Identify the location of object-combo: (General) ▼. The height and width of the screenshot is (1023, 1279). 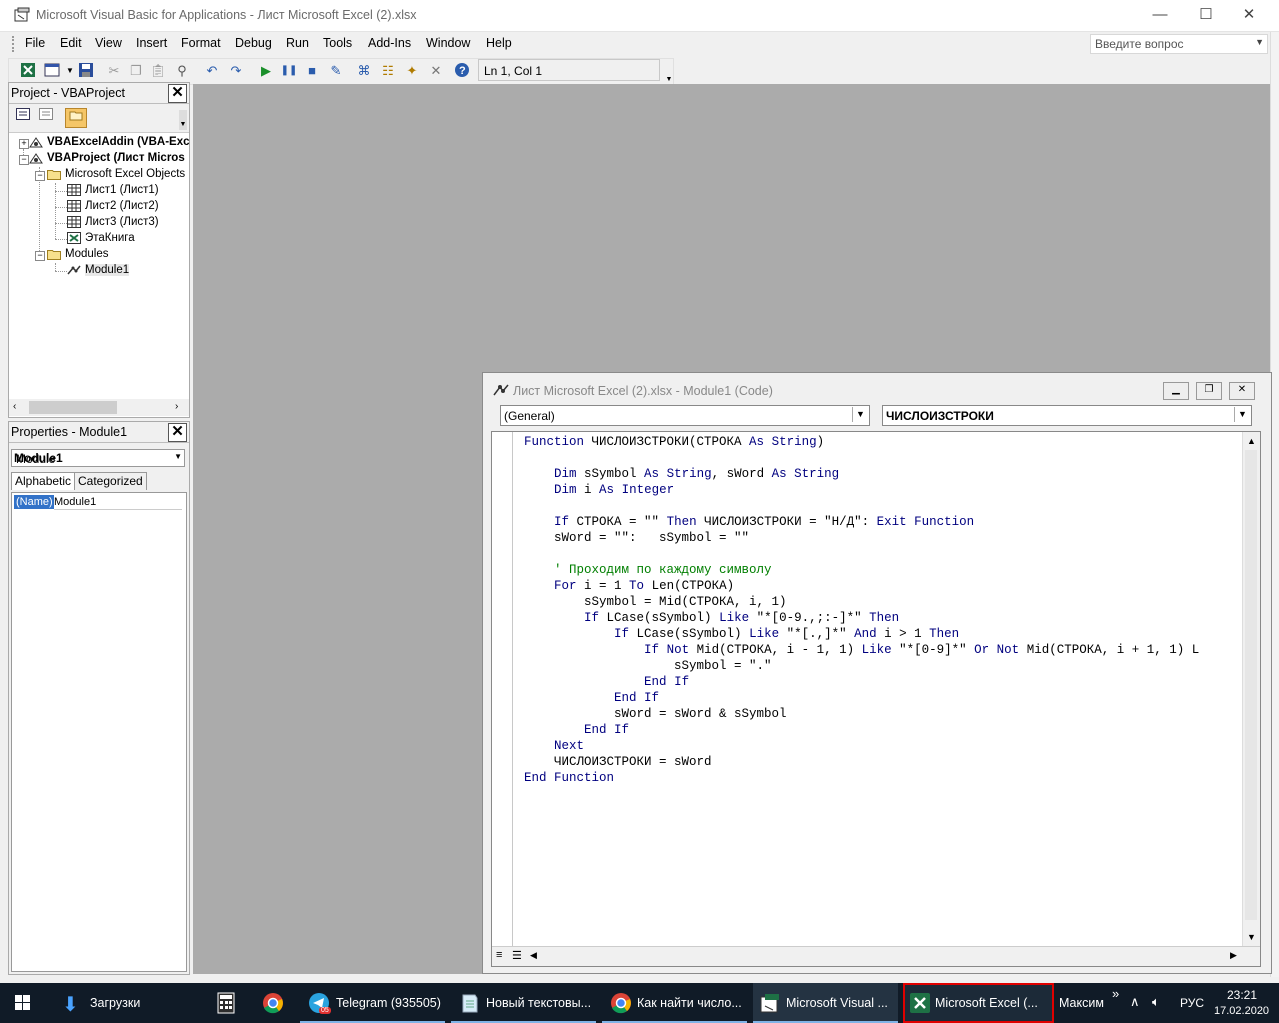
(685, 415).